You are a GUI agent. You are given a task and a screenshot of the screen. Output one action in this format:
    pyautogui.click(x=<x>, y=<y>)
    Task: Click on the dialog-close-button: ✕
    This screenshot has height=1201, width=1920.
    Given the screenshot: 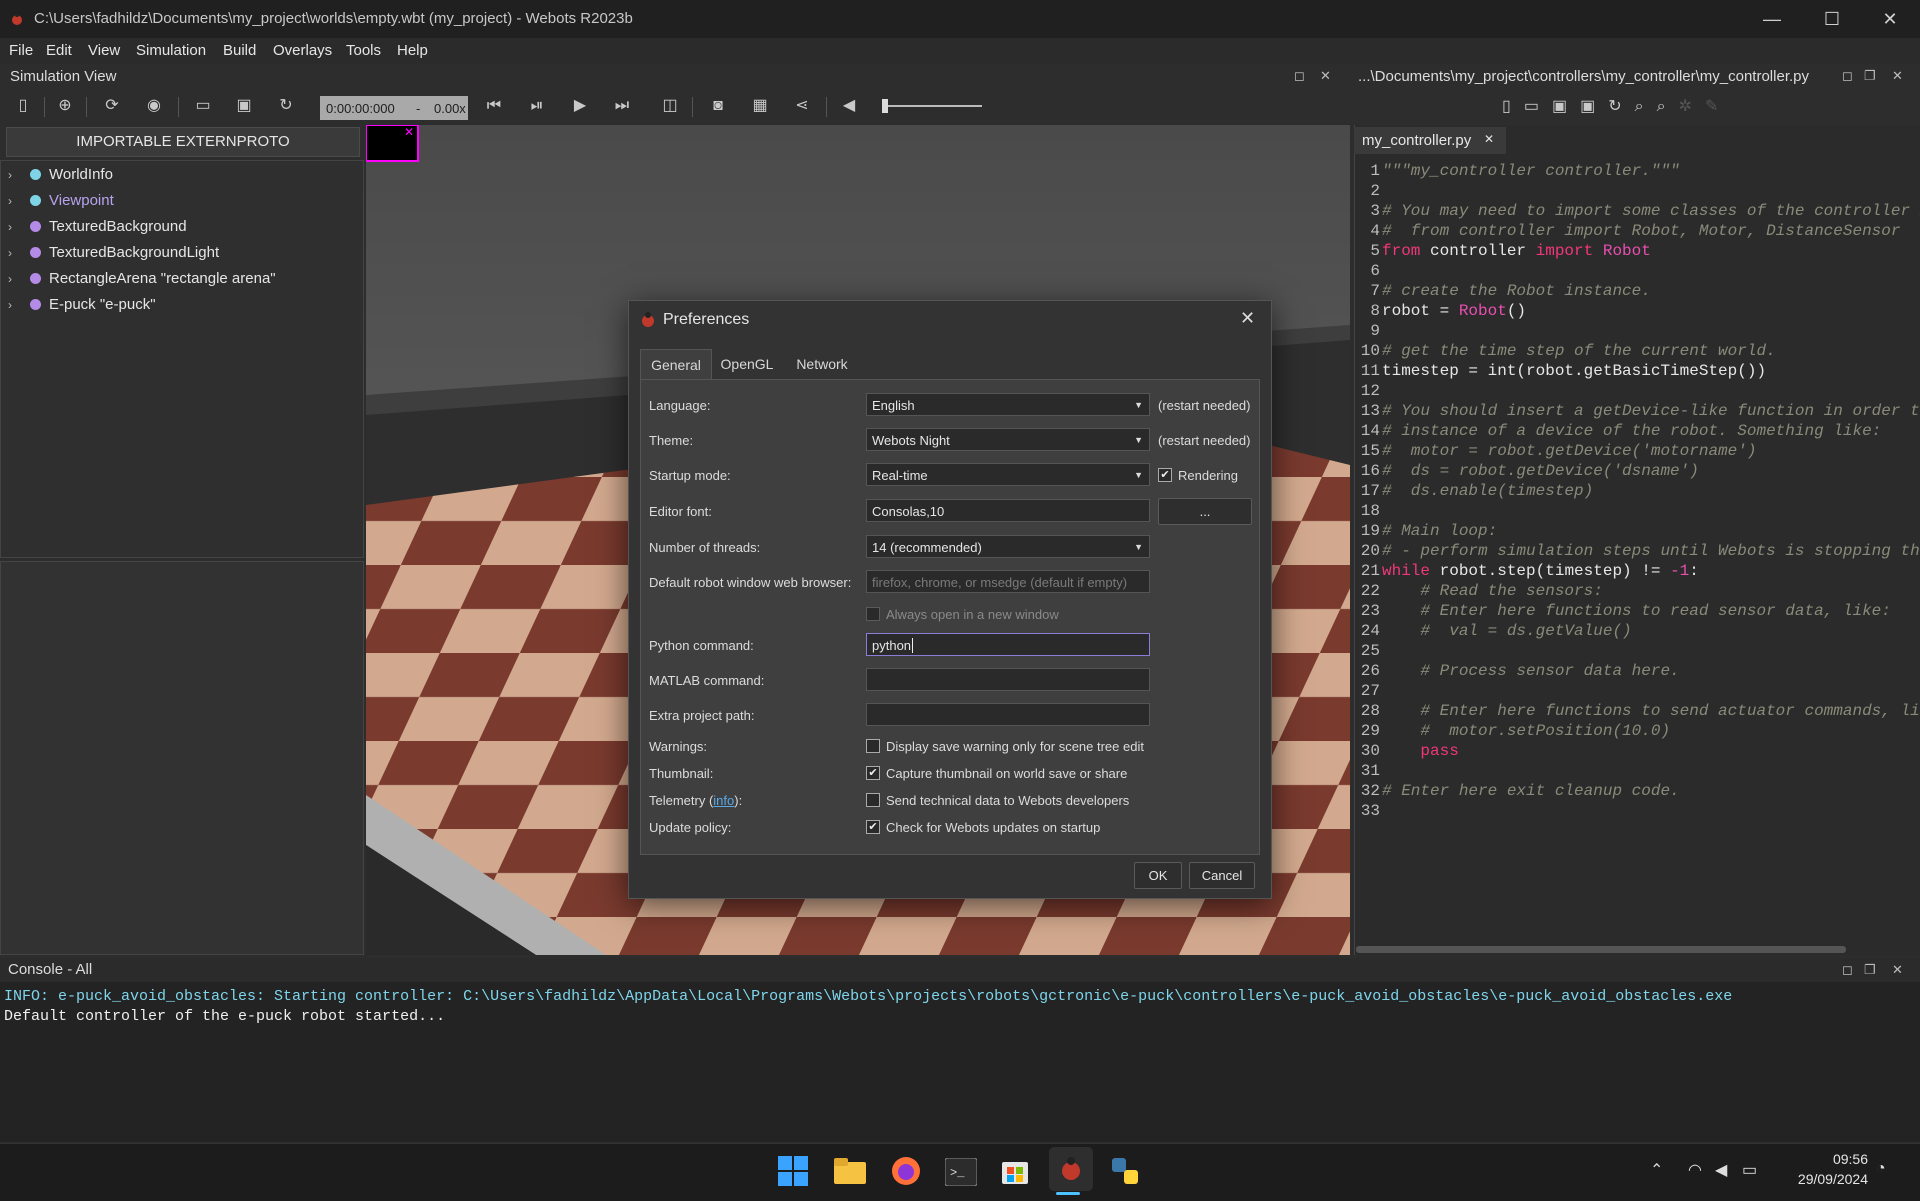 What is the action you would take?
    pyautogui.click(x=1247, y=318)
    